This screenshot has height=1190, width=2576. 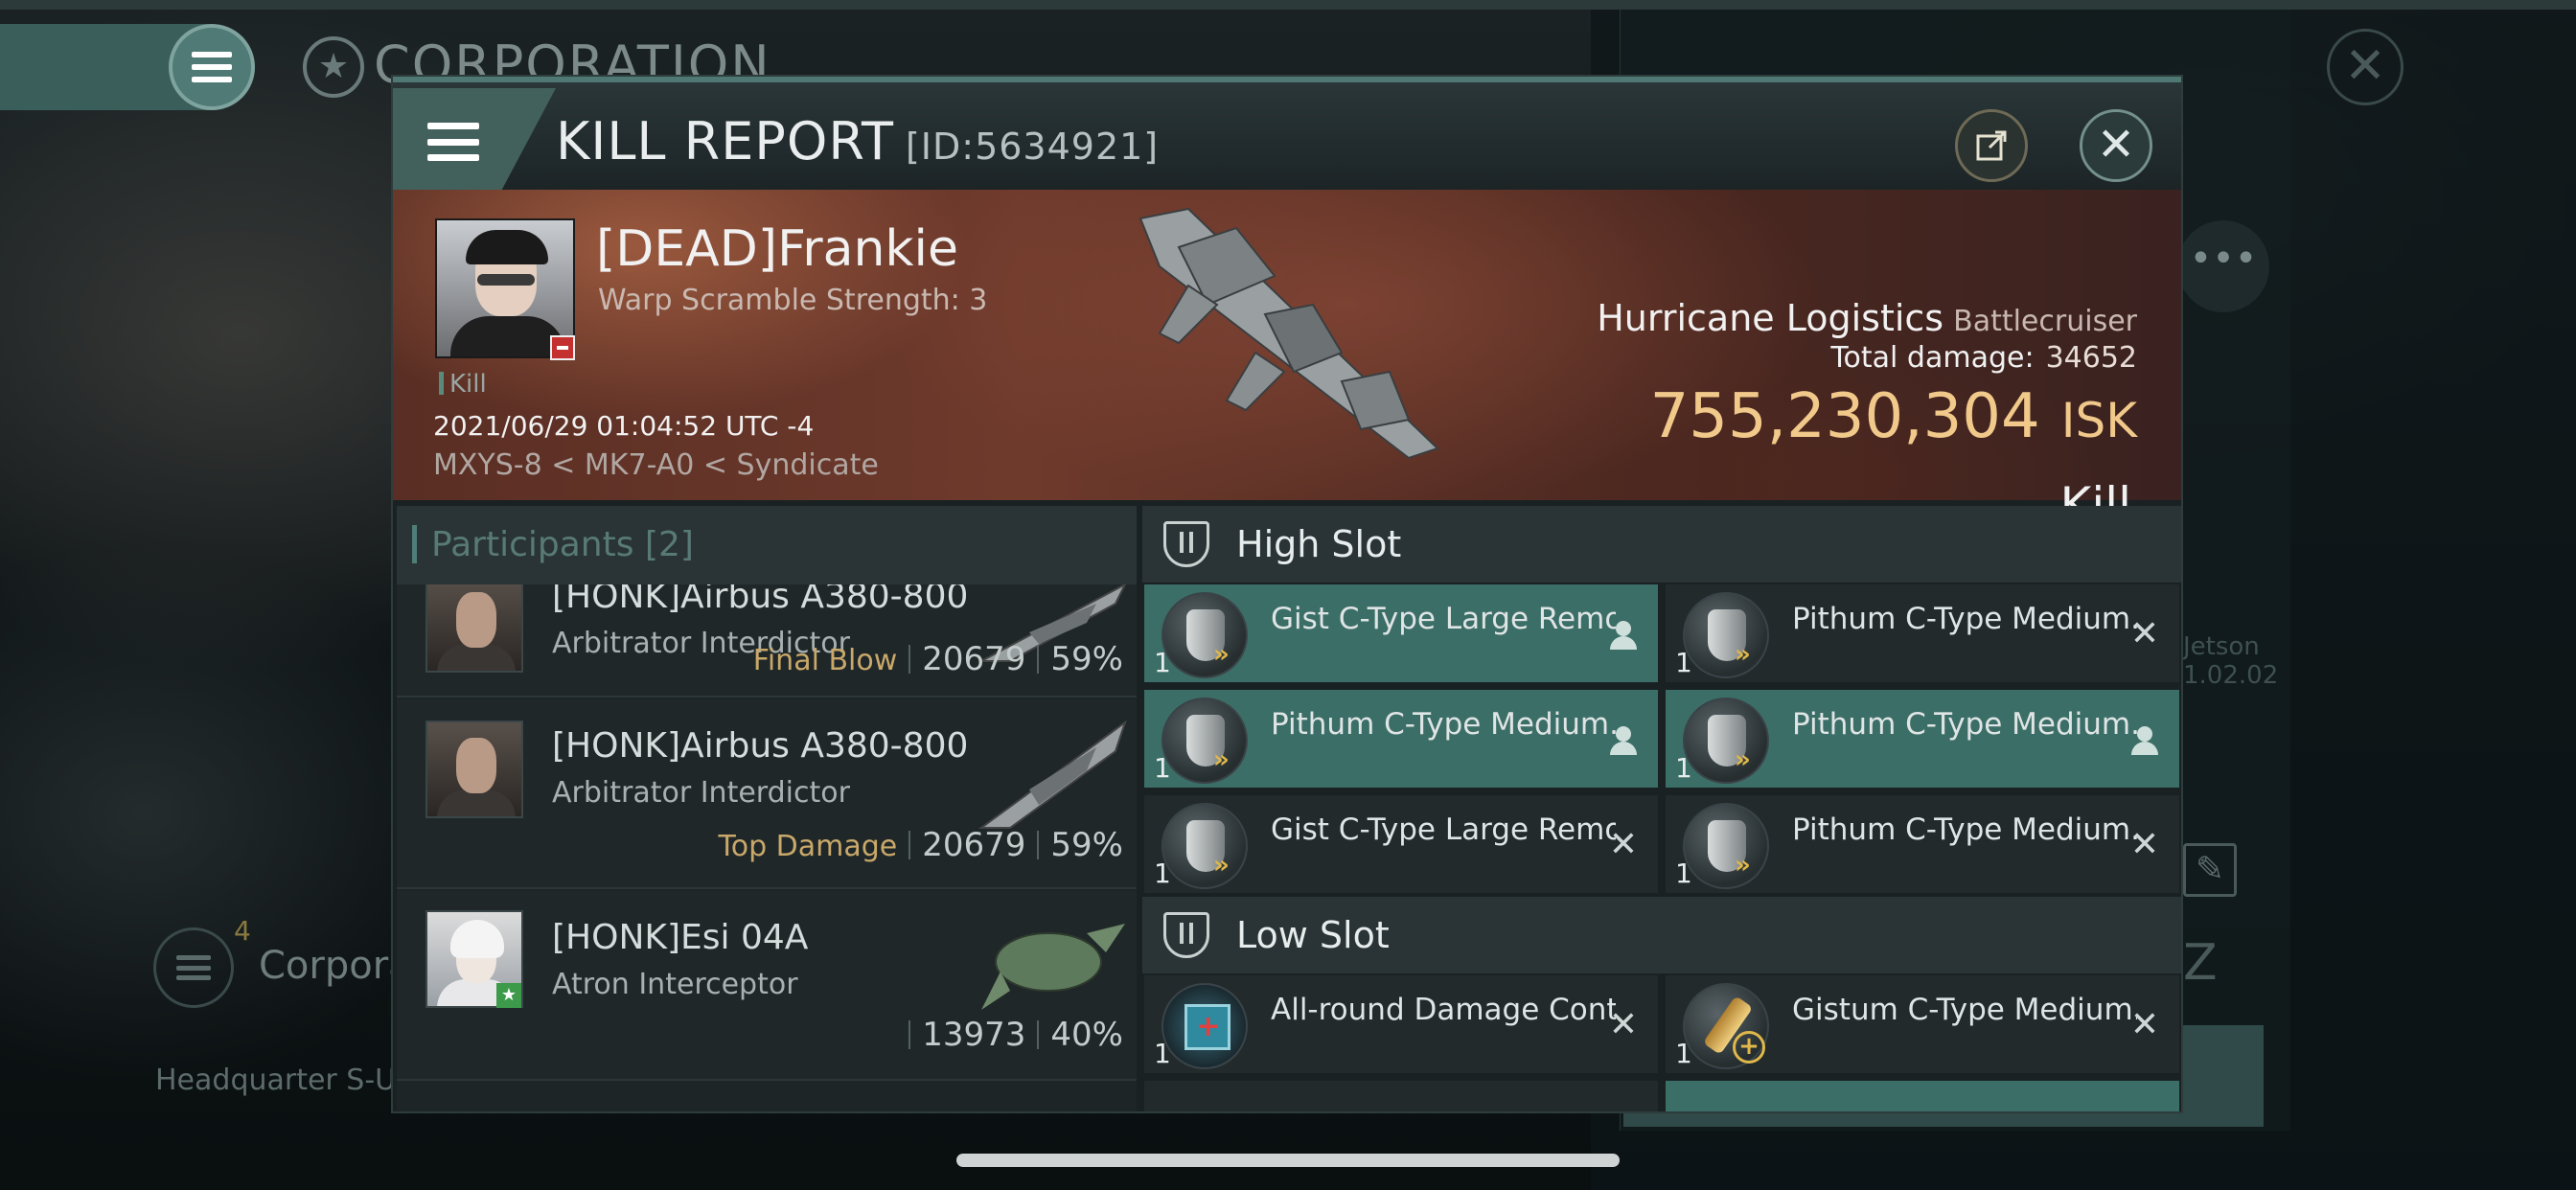 I want to click on participant-damage: 13973, so click(x=974, y=1035).